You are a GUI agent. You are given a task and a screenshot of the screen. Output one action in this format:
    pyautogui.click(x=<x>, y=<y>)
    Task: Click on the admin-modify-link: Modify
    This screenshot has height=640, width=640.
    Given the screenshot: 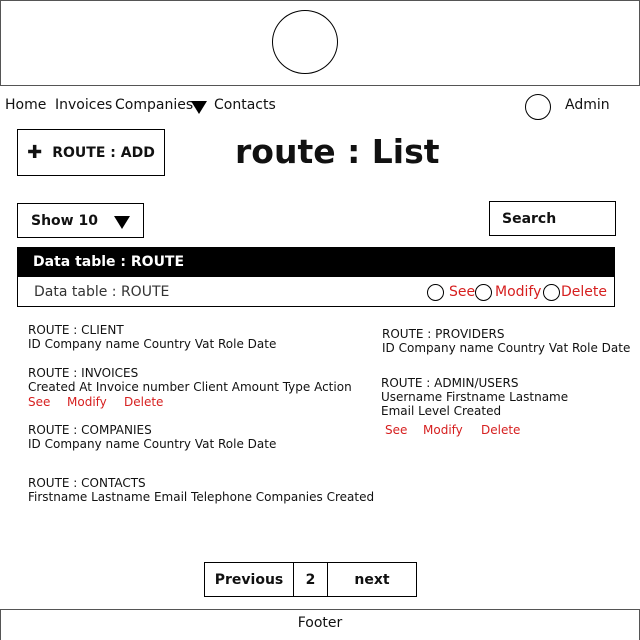 What is the action you would take?
    pyautogui.click(x=443, y=430)
    